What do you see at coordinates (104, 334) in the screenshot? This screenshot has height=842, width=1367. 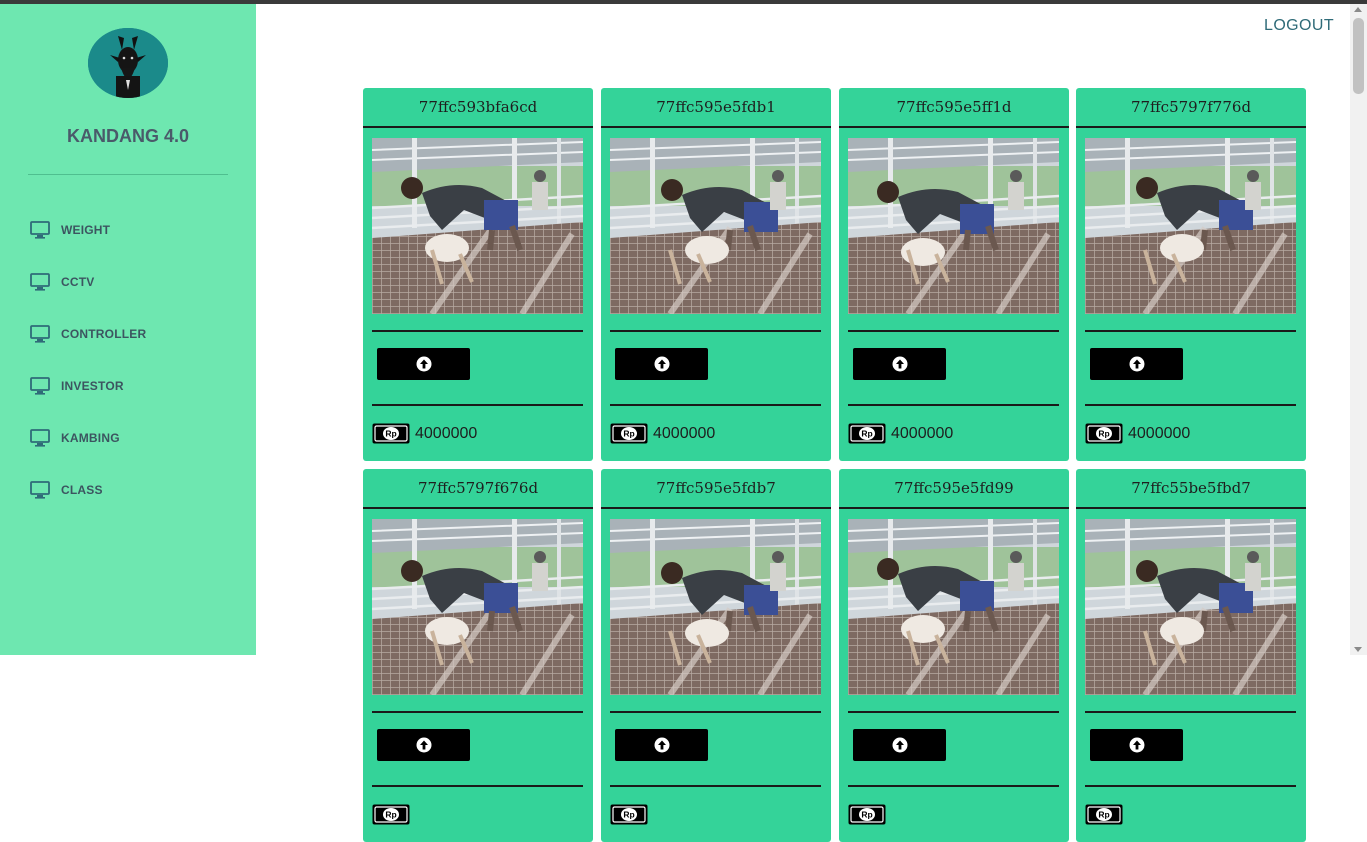 I see `sidebar-item-label: CONTROLLER` at bounding box center [104, 334].